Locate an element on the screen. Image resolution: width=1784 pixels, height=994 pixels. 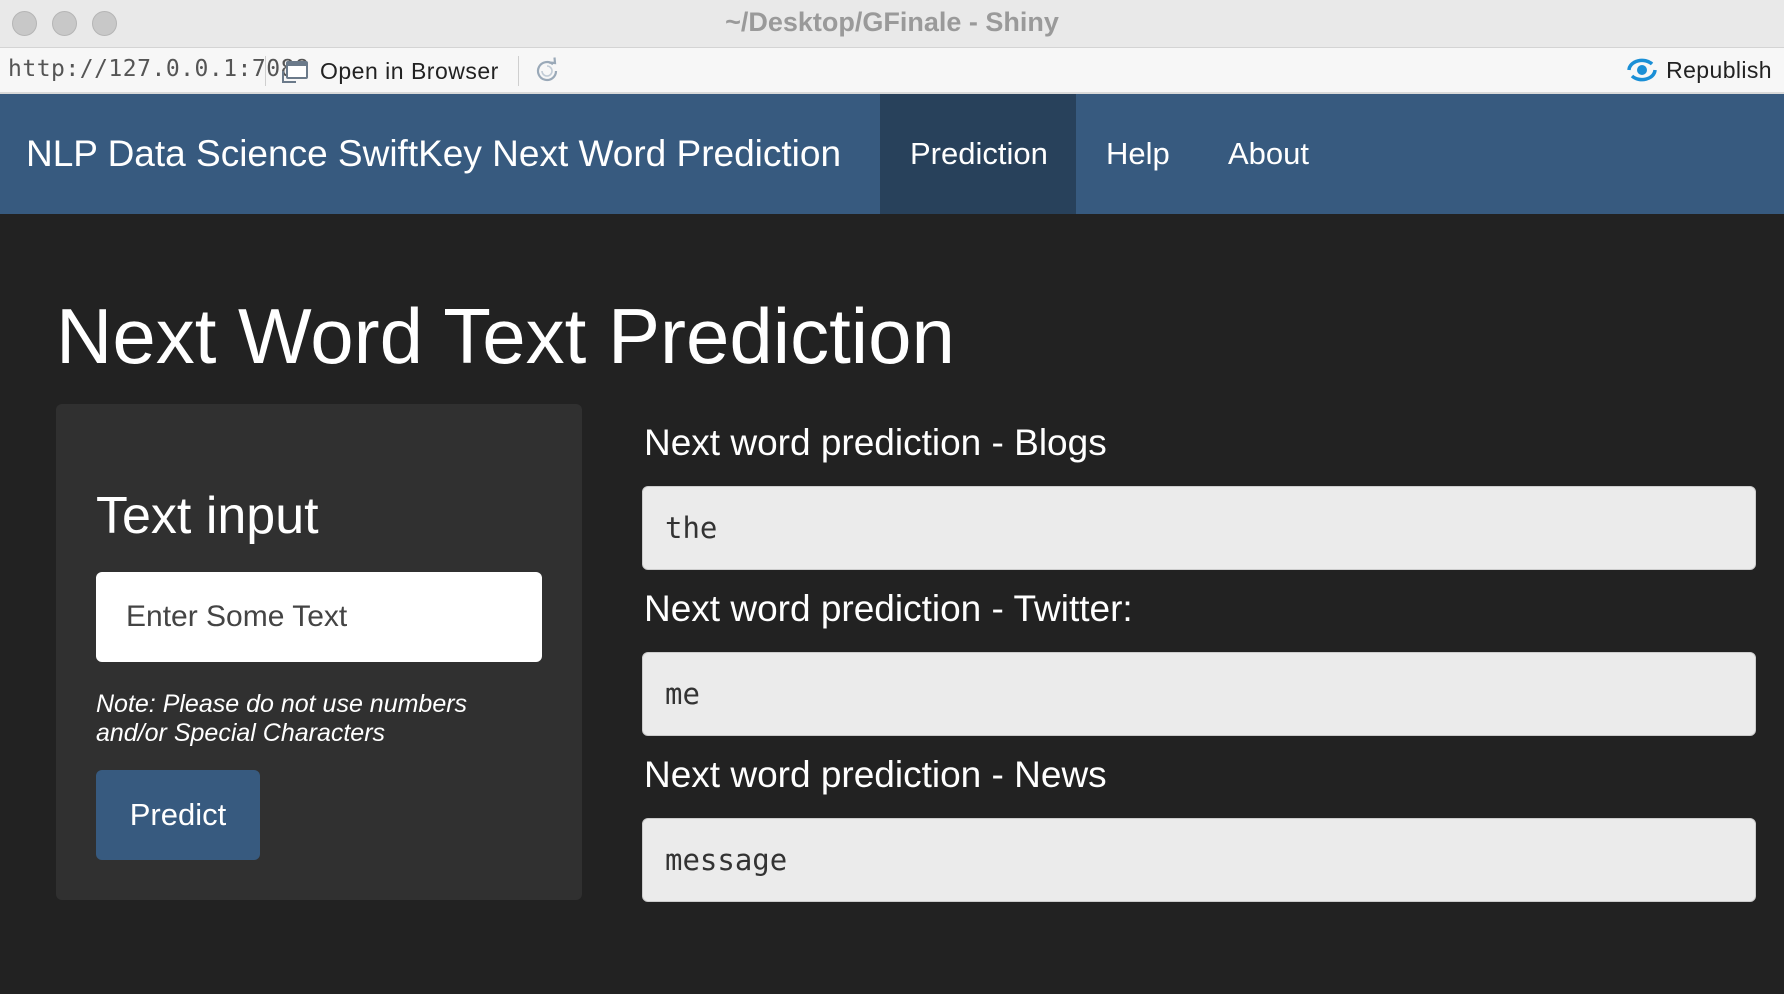
republish-button: Republish is located at coordinates (1699, 70).